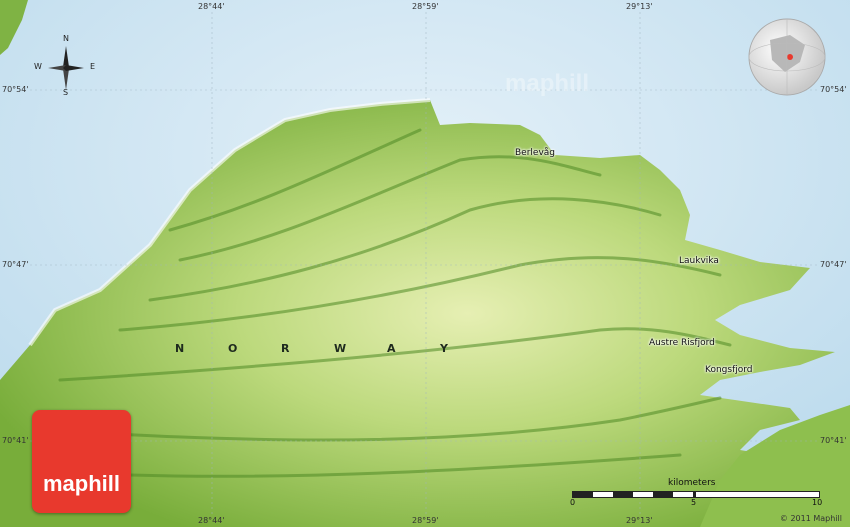  Describe the element at coordinates (340, 348) in the screenshot. I see `country-letter: W` at that location.